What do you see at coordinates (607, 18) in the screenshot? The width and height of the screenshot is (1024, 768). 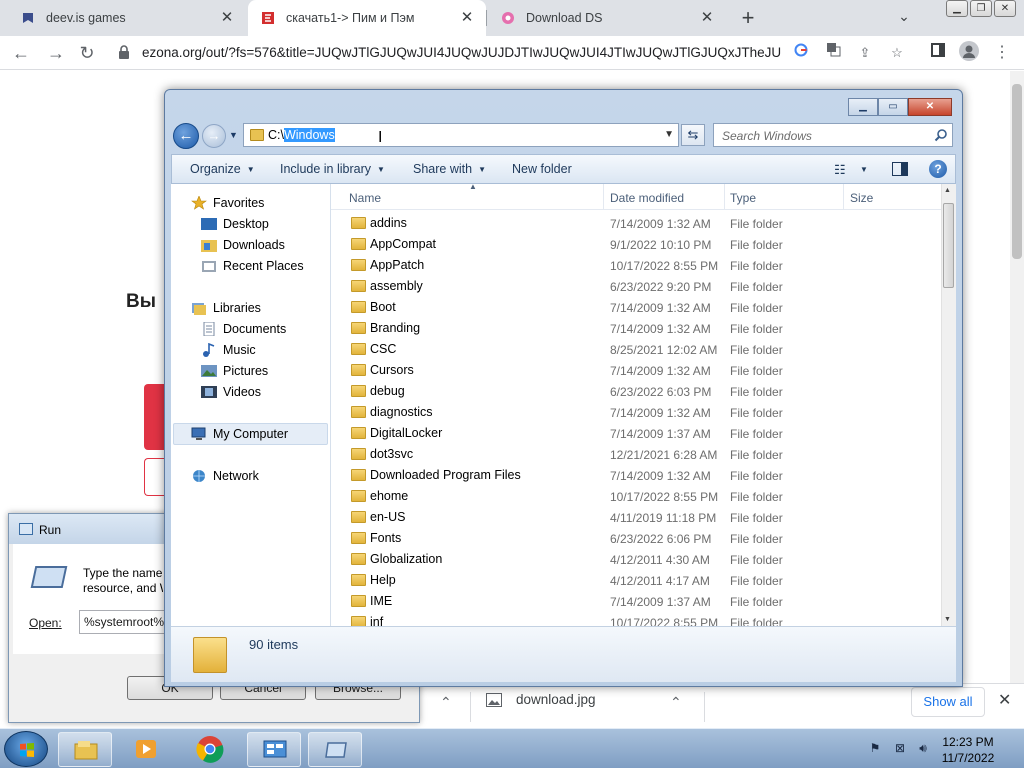 I see `tab-download-ds: Download DS ✕` at bounding box center [607, 18].